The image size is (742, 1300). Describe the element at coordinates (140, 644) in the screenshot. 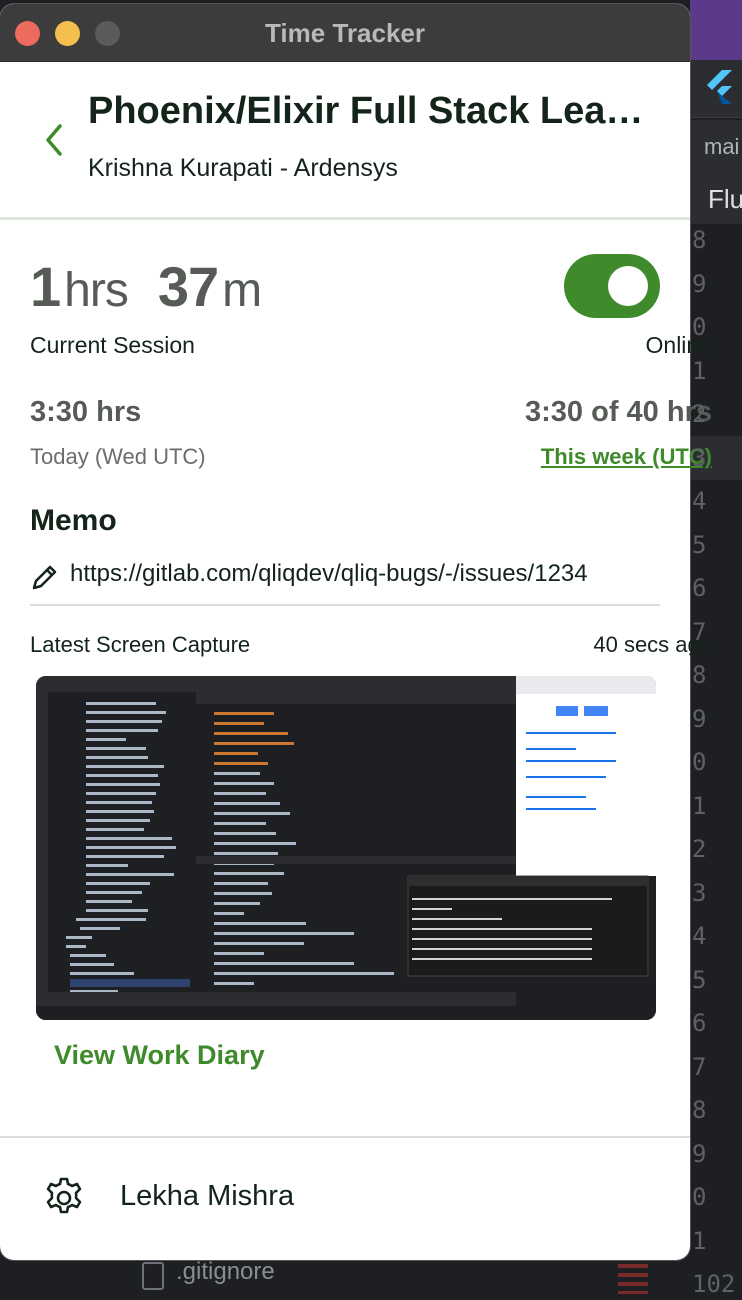

I see `screen-capture-label: Latest Screen Capture` at that location.